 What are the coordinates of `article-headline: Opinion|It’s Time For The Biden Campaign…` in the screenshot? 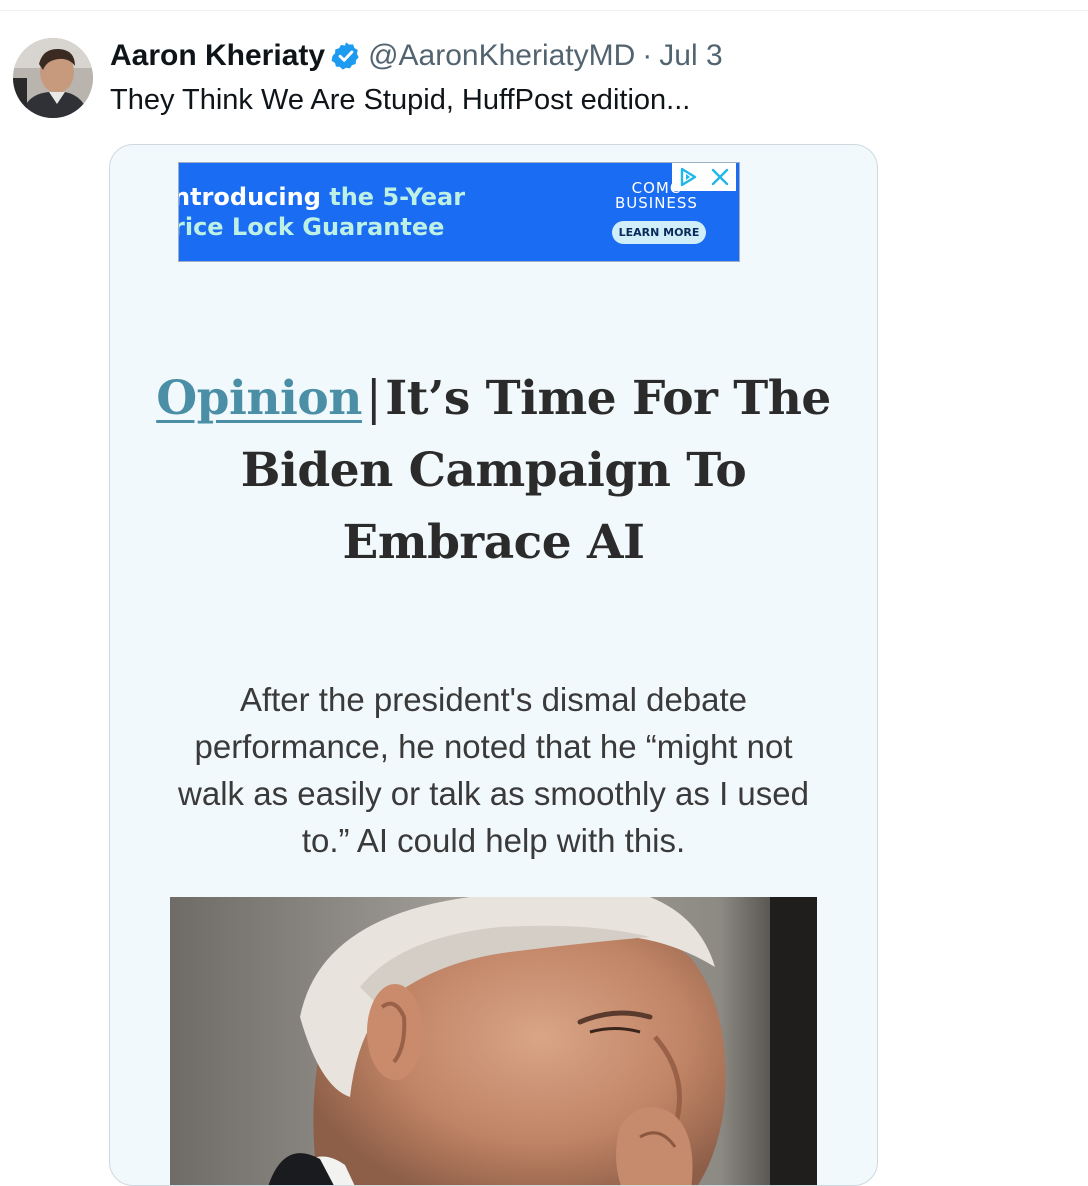 It's located at (493, 471).